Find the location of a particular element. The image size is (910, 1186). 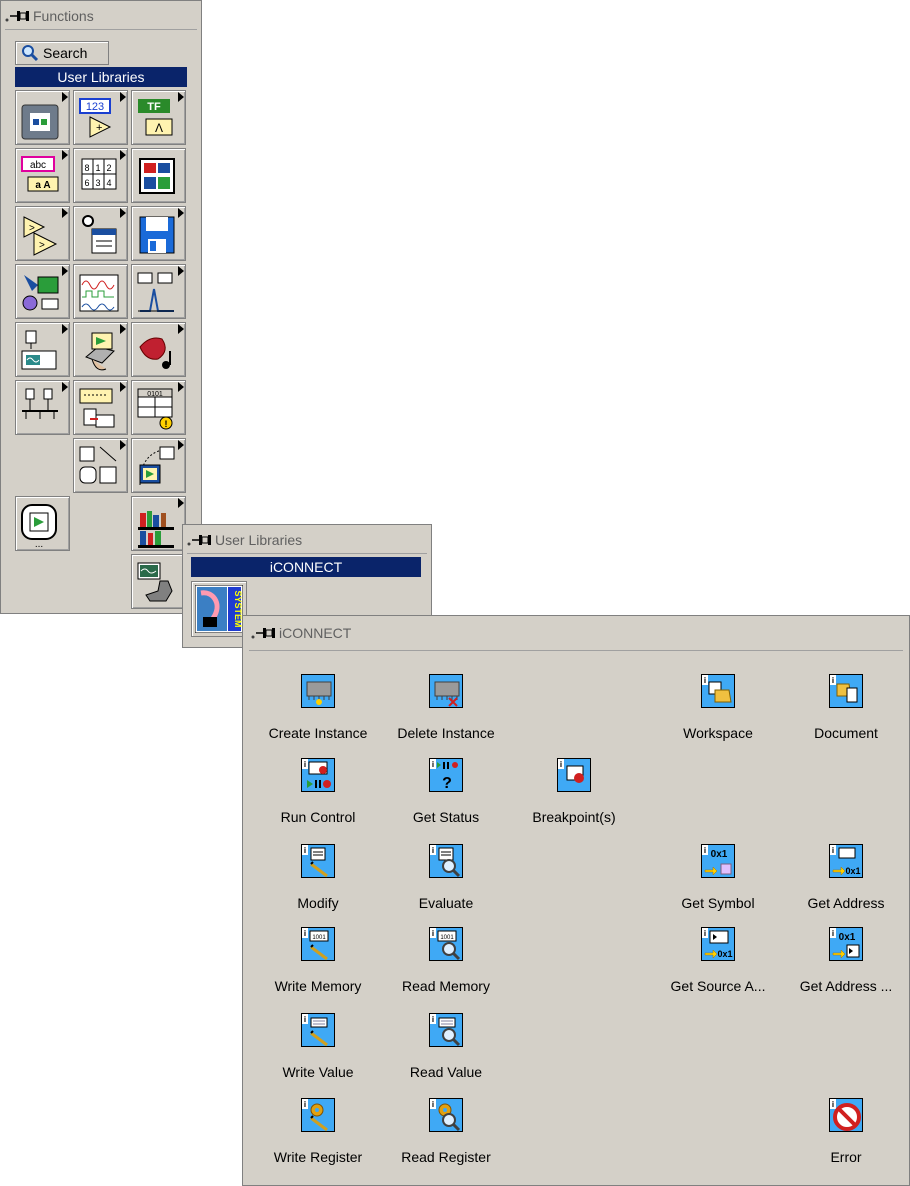

read-register-icon: i is located at coordinates (446, 1115).